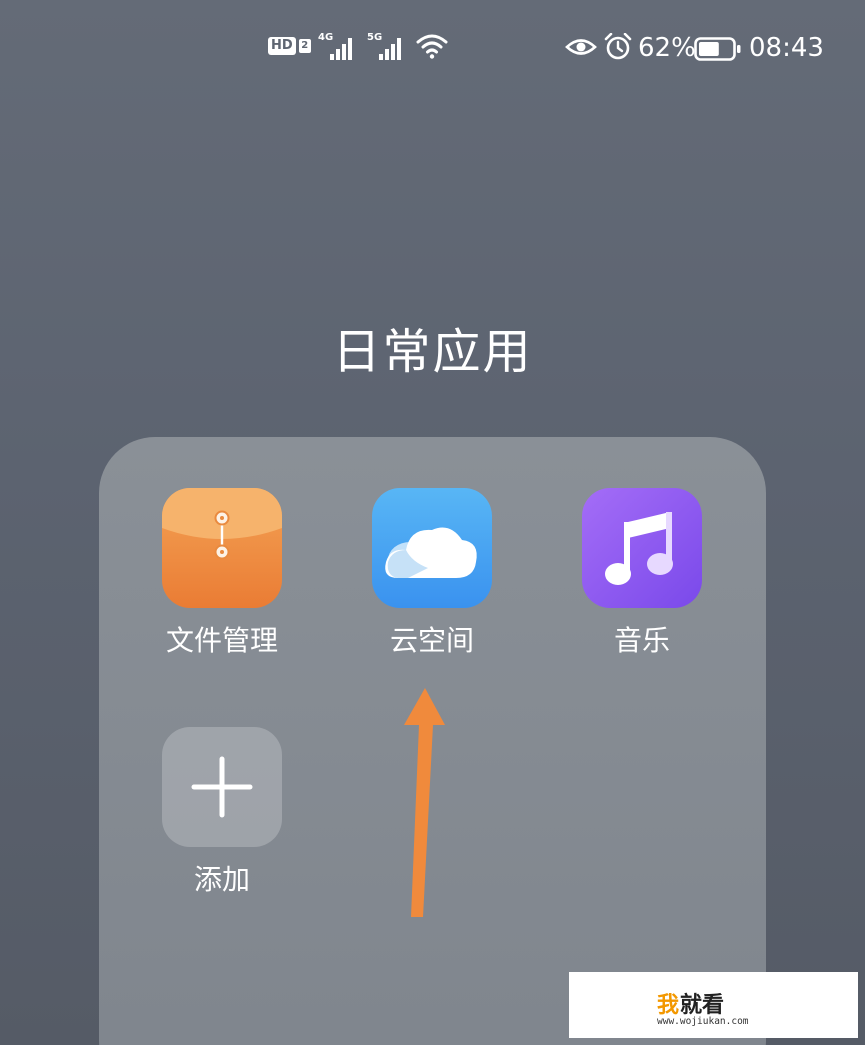 This screenshot has height=1045, width=865. Describe the element at coordinates (618, 48) in the screenshot. I see `alarm-icon` at that location.